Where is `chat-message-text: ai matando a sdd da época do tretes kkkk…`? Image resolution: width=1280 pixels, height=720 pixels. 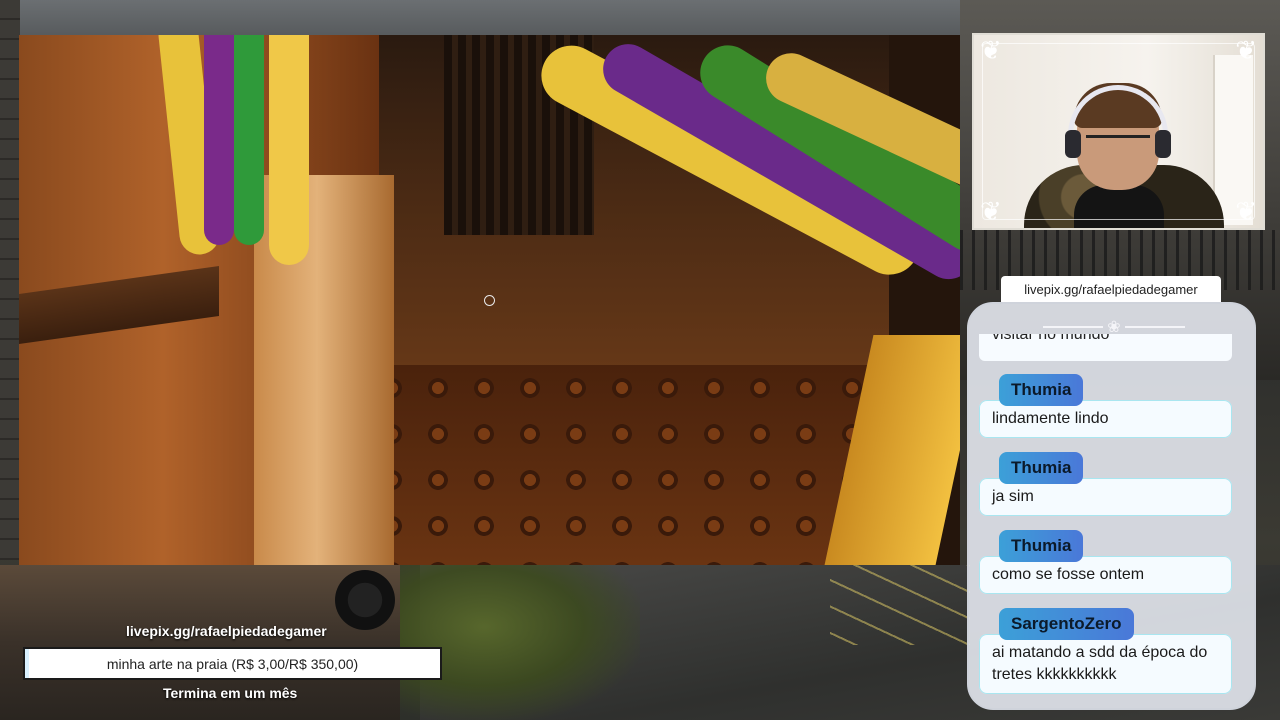
chat-message-text: ai matando a sdd da época do tretes kkkk… is located at coordinates (1105, 664).